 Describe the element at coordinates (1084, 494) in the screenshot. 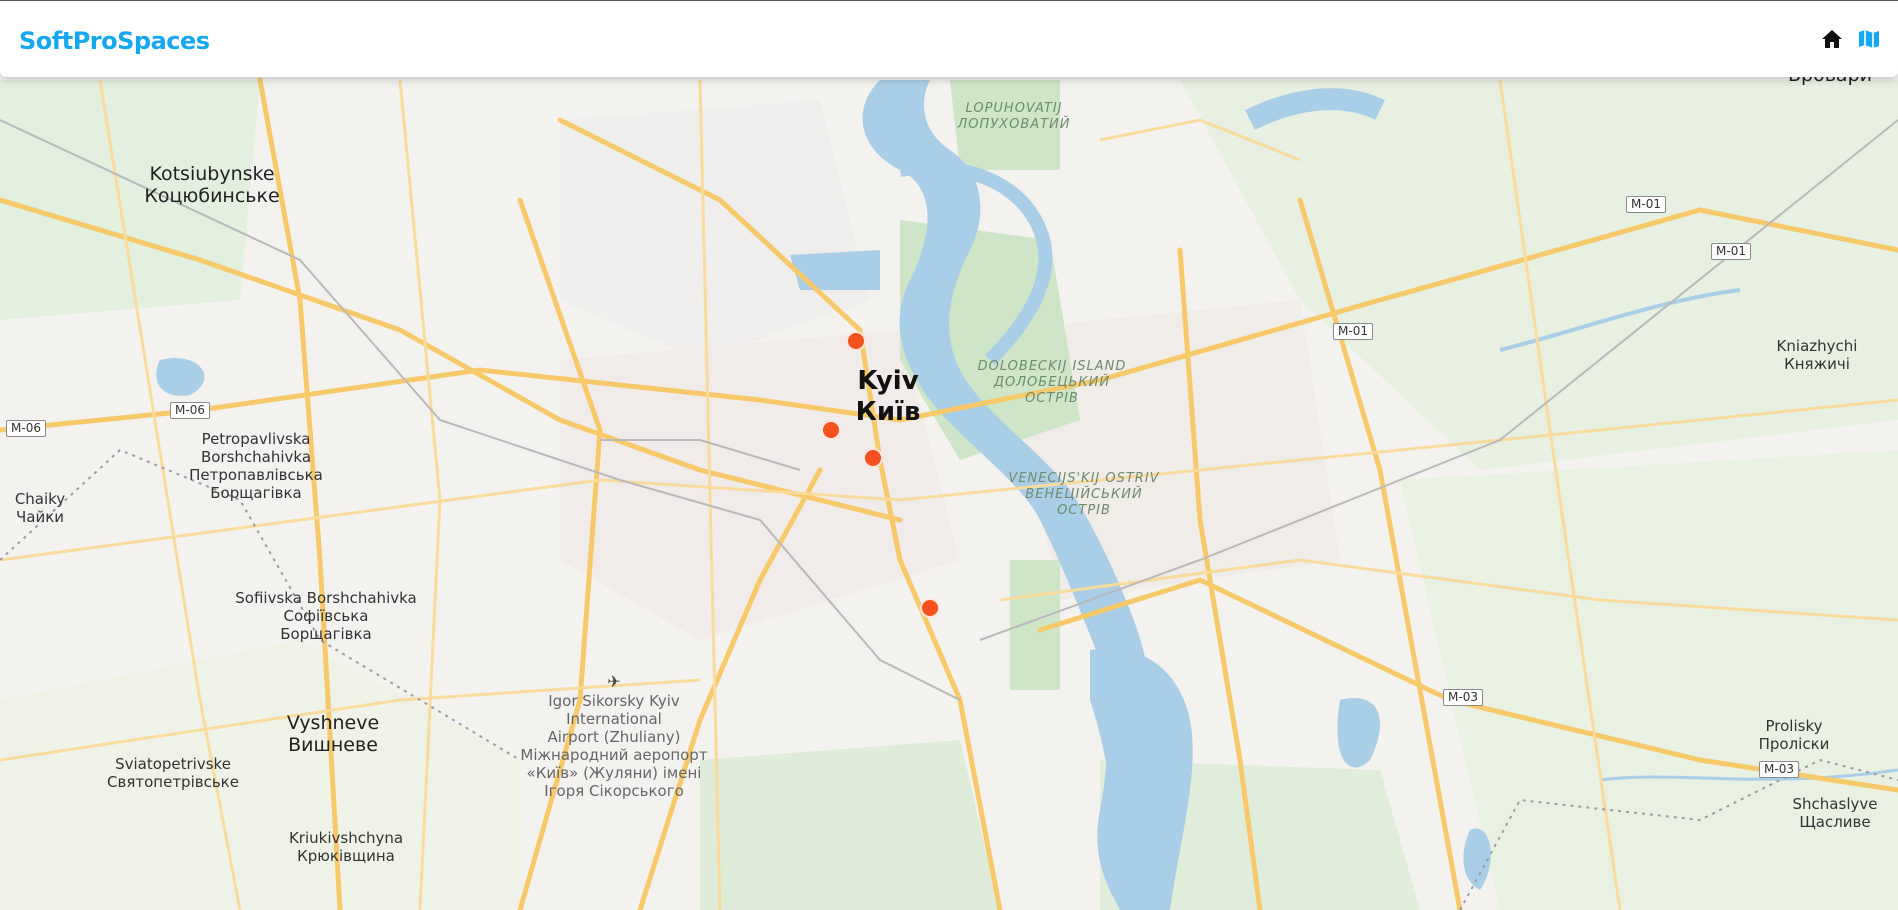

I see `label-venetsiiskyi: VENECIJS'KIJ OSTRIV ВЕНЕЦІЙСЬКИЙ ОСТРІВ` at that location.